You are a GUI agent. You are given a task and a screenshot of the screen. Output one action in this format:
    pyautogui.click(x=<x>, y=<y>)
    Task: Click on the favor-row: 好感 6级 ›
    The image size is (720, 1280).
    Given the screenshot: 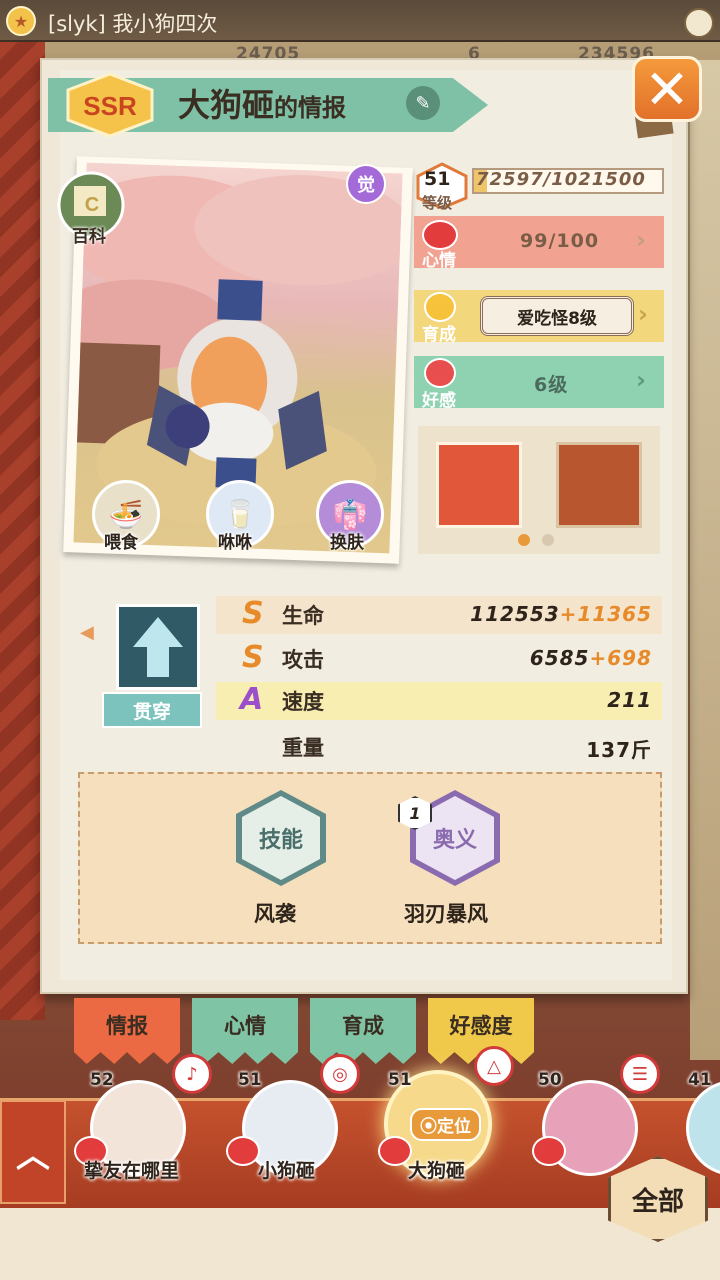 What is the action you would take?
    pyautogui.click(x=539, y=383)
    